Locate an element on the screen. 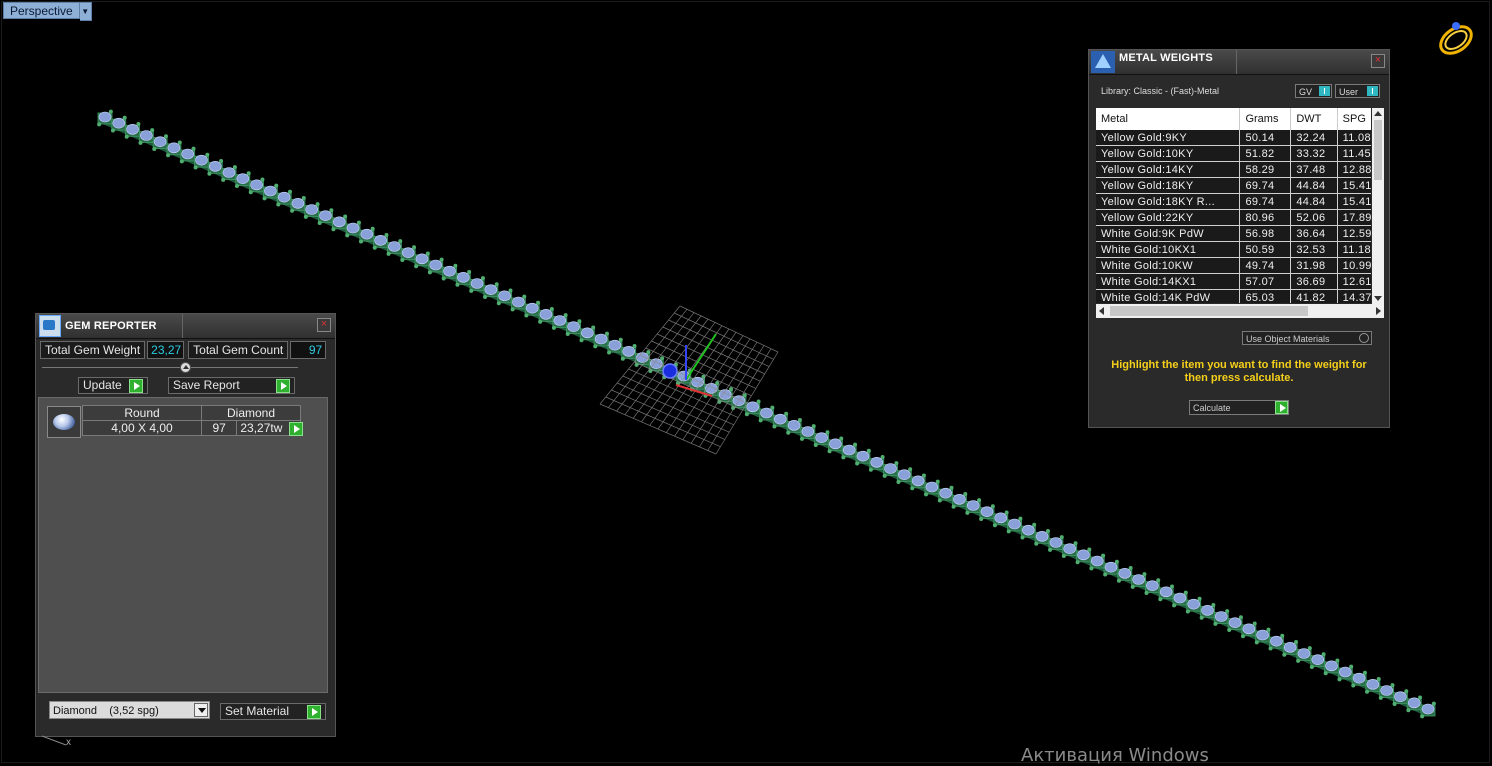  viewport-label: Perspective ▼ is located at coordinates (47, 11).